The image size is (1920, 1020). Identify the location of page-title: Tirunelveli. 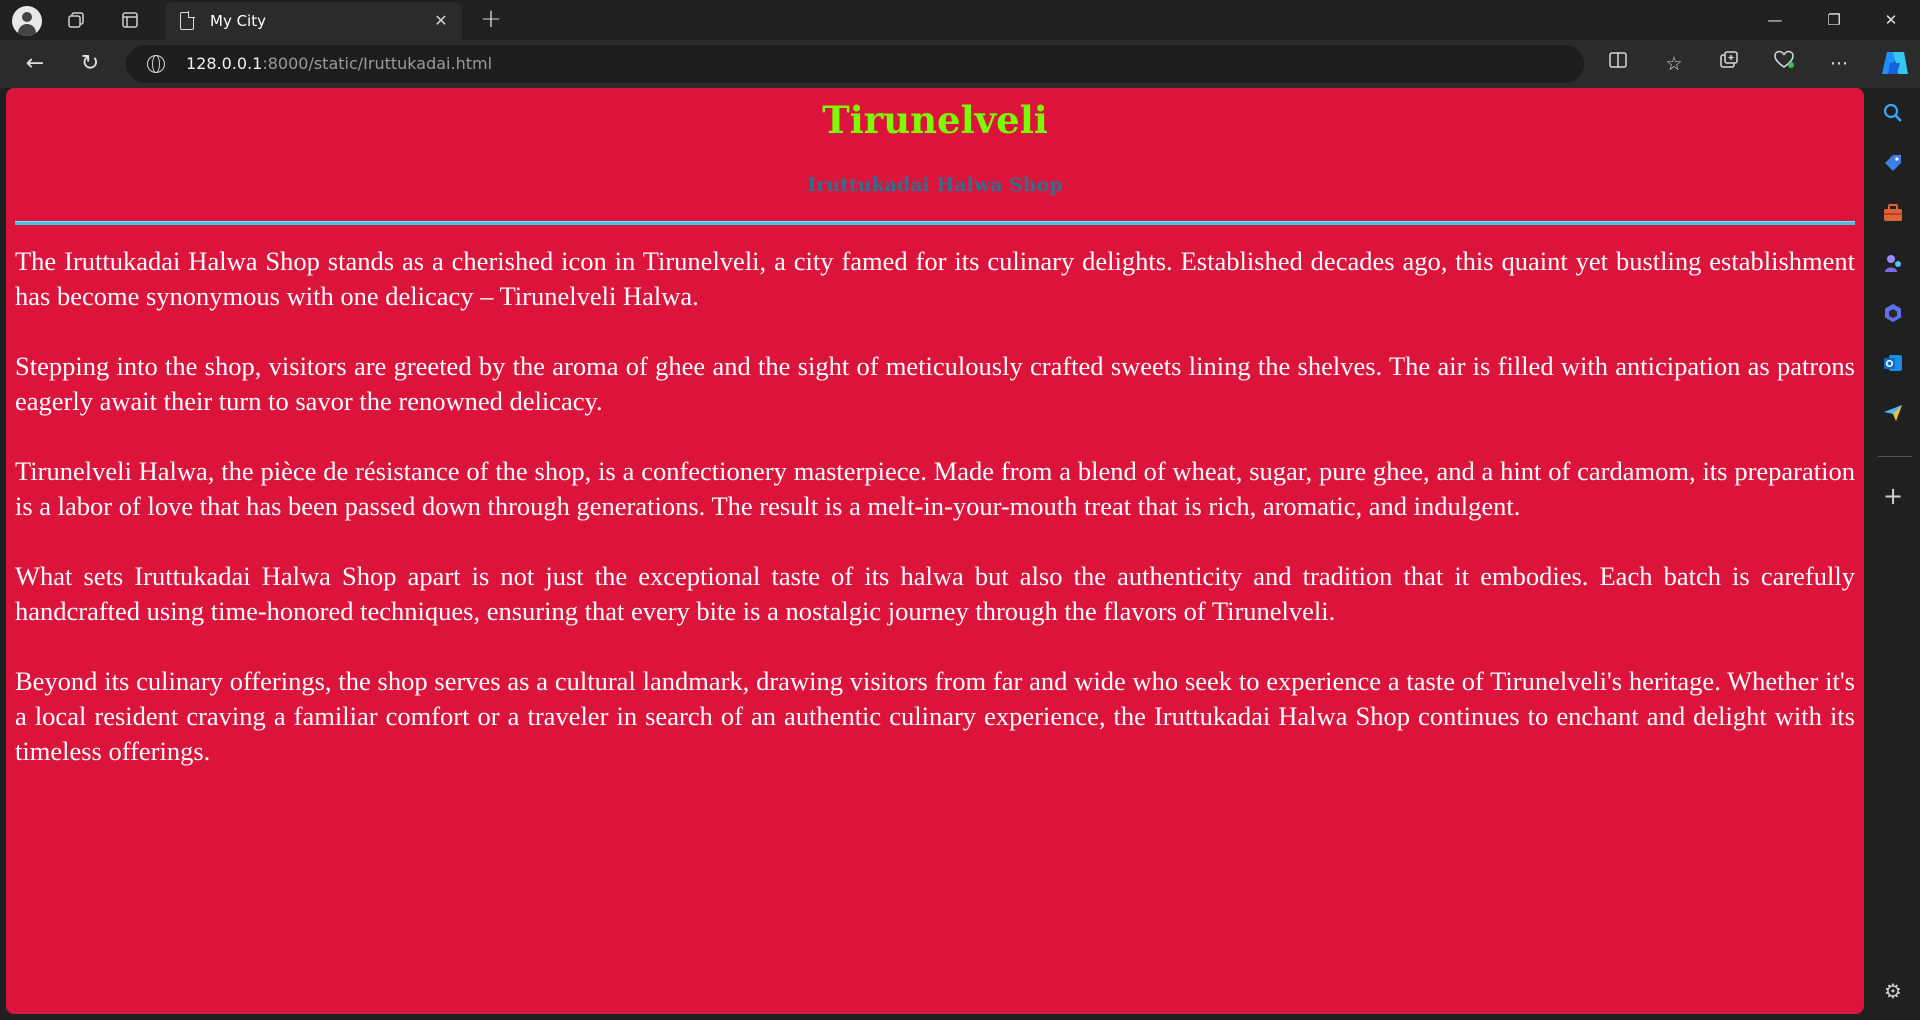
(935, 120).